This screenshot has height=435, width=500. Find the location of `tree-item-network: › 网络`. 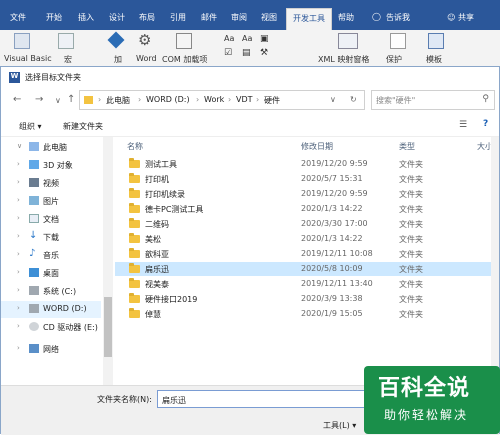

tree-item-network: › 网络 is located at coordinates (51, 349).